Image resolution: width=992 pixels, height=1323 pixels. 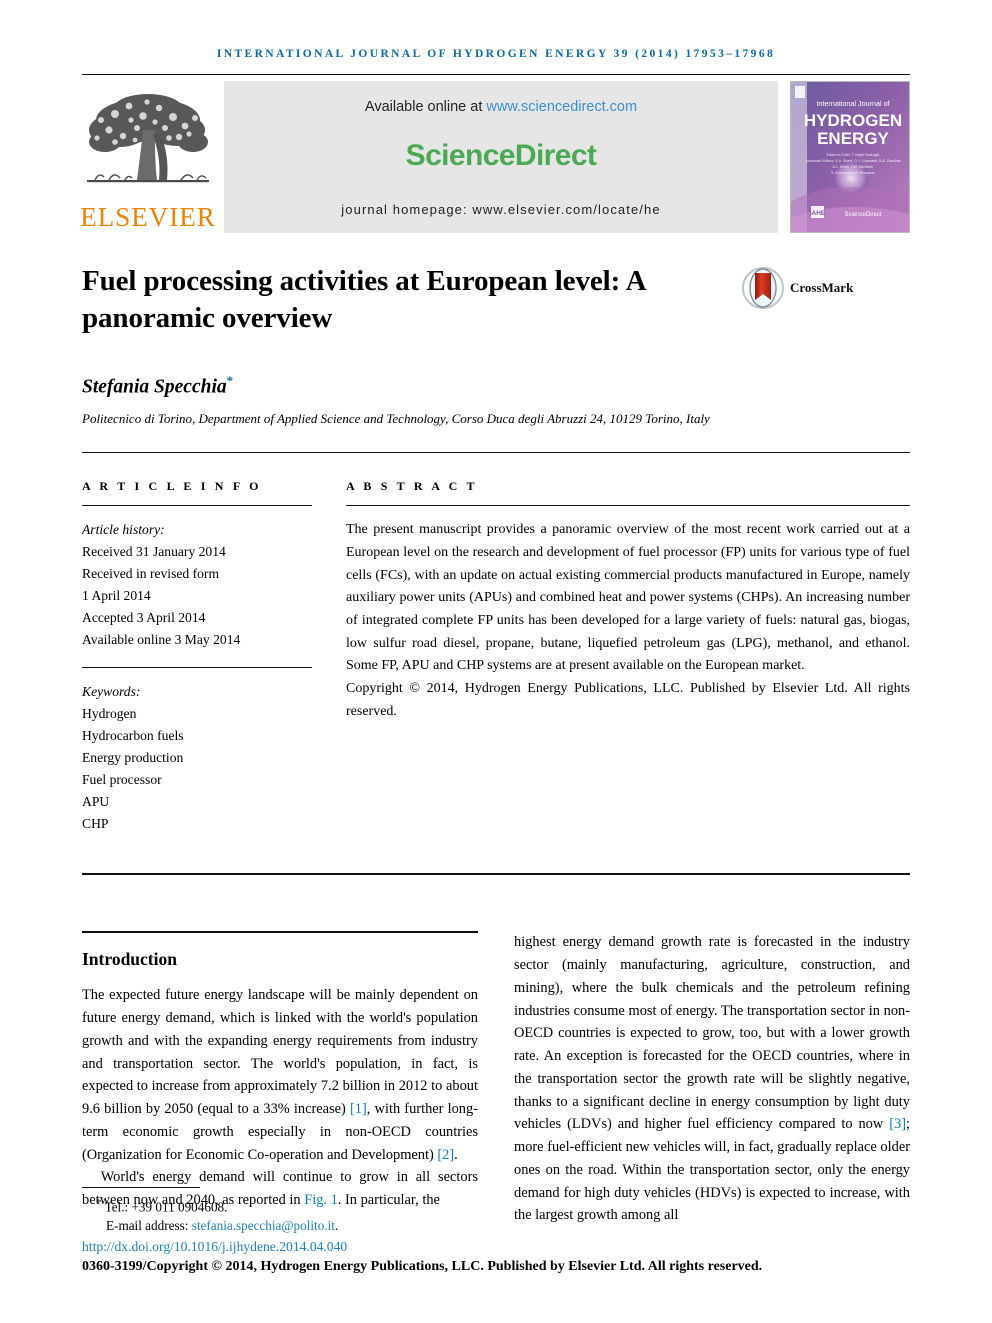 What do you see at coordinates (496, 453) in the screenshot?
I see `title-divider` at bounding box center [496, 453].